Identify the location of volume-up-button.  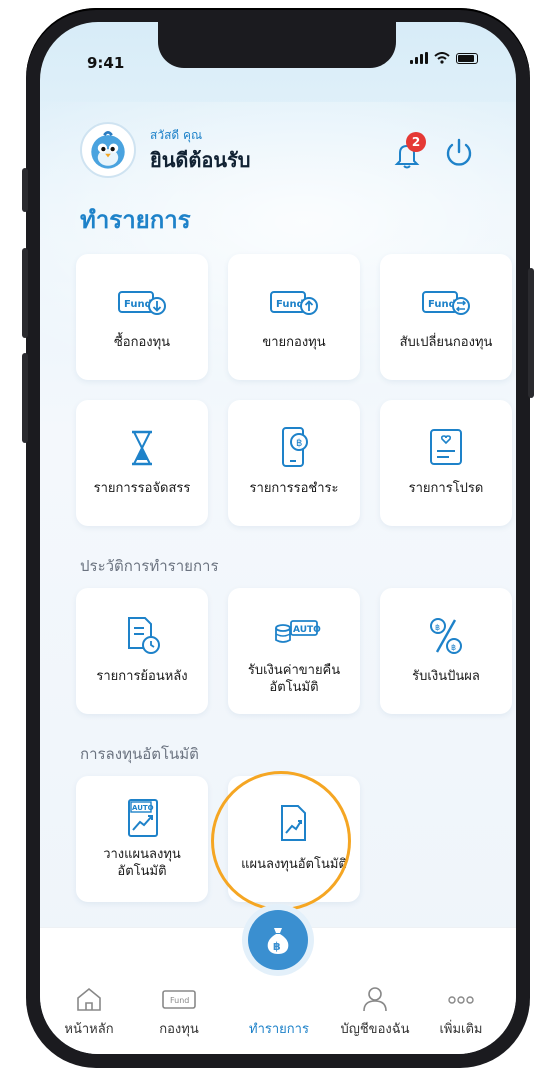
(25, 293).